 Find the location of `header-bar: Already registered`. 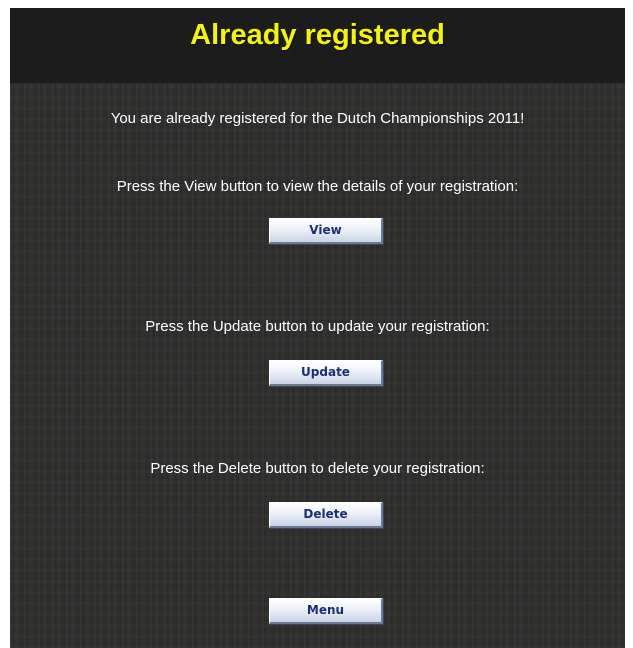

header-bar: Already registered is located at coordinates (317, 45).